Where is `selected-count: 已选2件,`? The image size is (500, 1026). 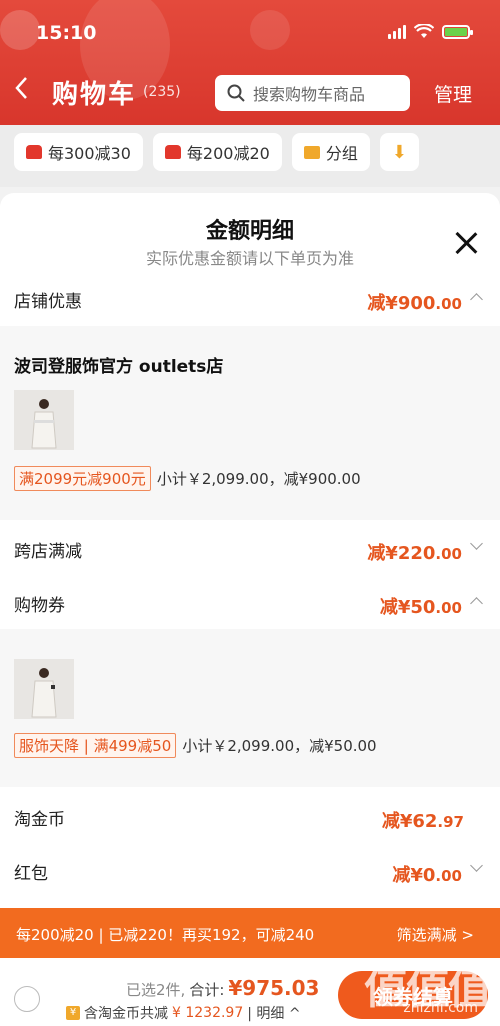 selected-count: 已选2件, is located at coordinates (156, 990).